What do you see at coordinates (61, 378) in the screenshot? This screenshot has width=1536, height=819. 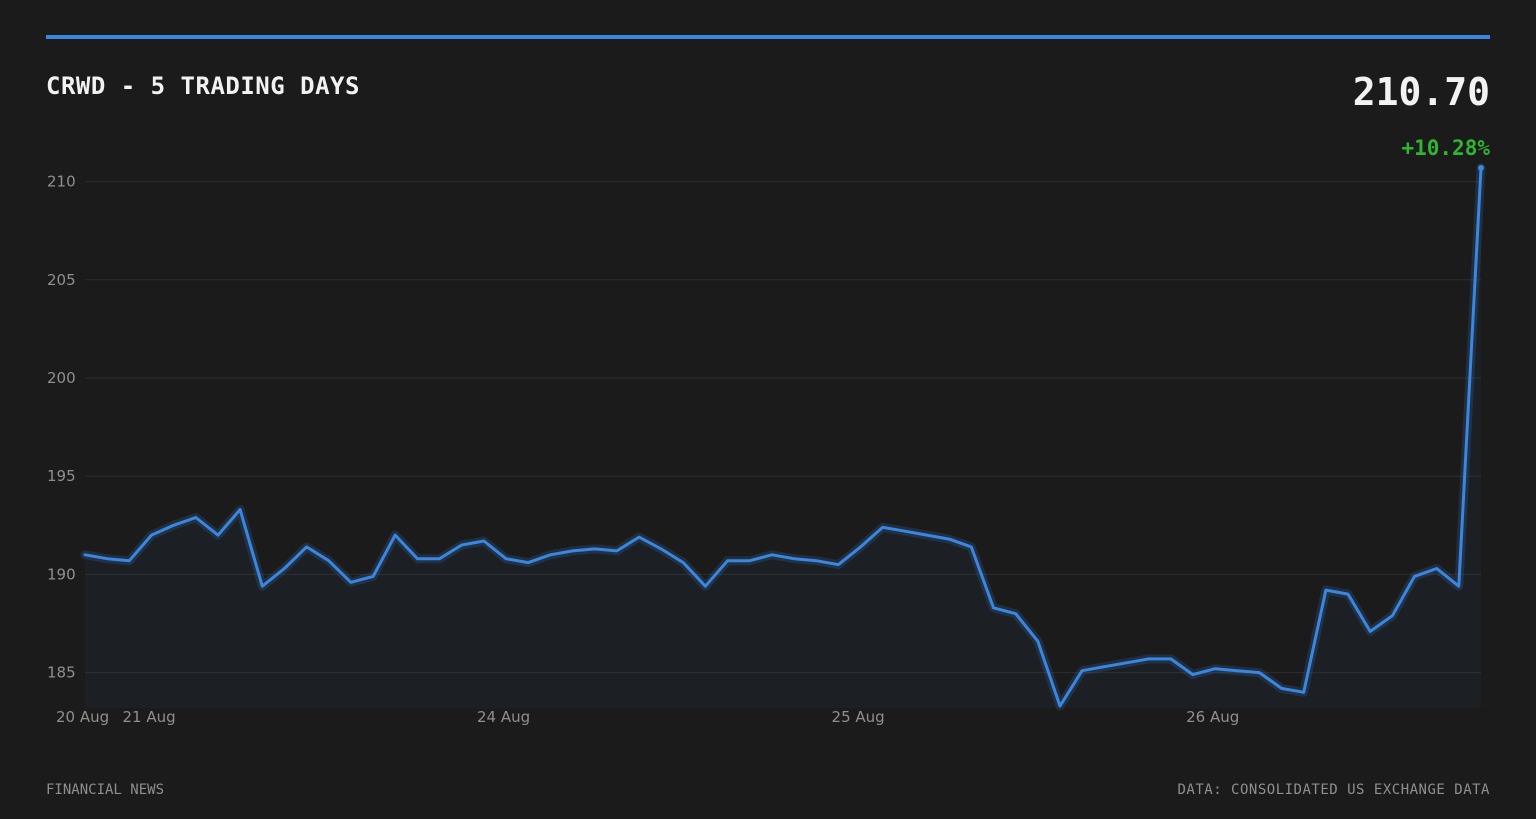 I see `y-tick-label: 200` at bounding box center [61, 378].